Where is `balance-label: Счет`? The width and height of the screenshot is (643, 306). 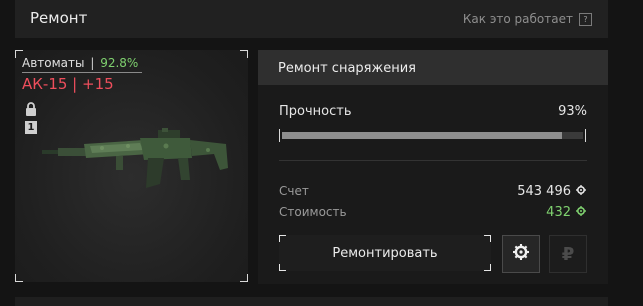
balance-label: Счет is located at coordinates (294, 191).